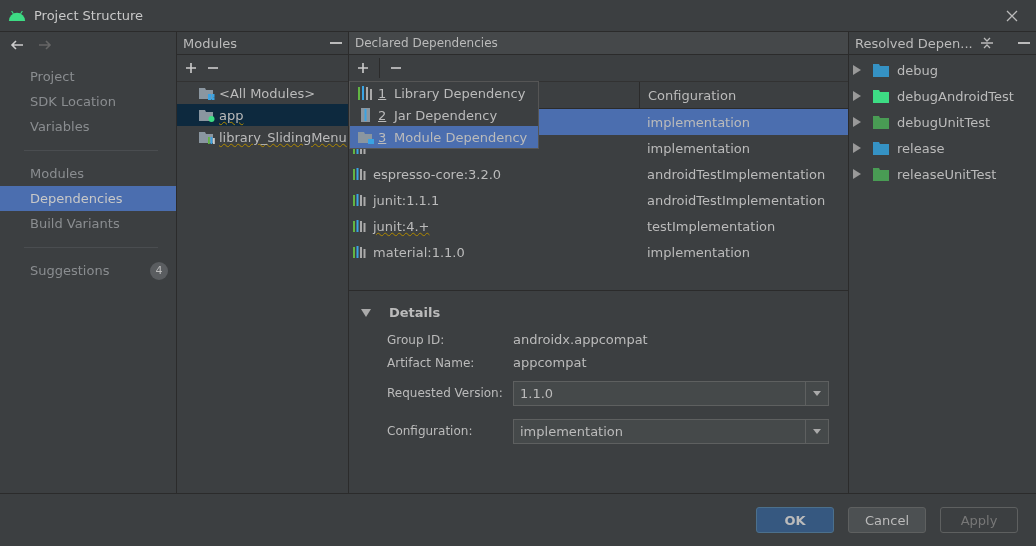 The width and height of the screenshot is (1036, 546). Describe the element at coordinates (430, 431) in the screenshot. I see `field-label: Configuration:` at that location.